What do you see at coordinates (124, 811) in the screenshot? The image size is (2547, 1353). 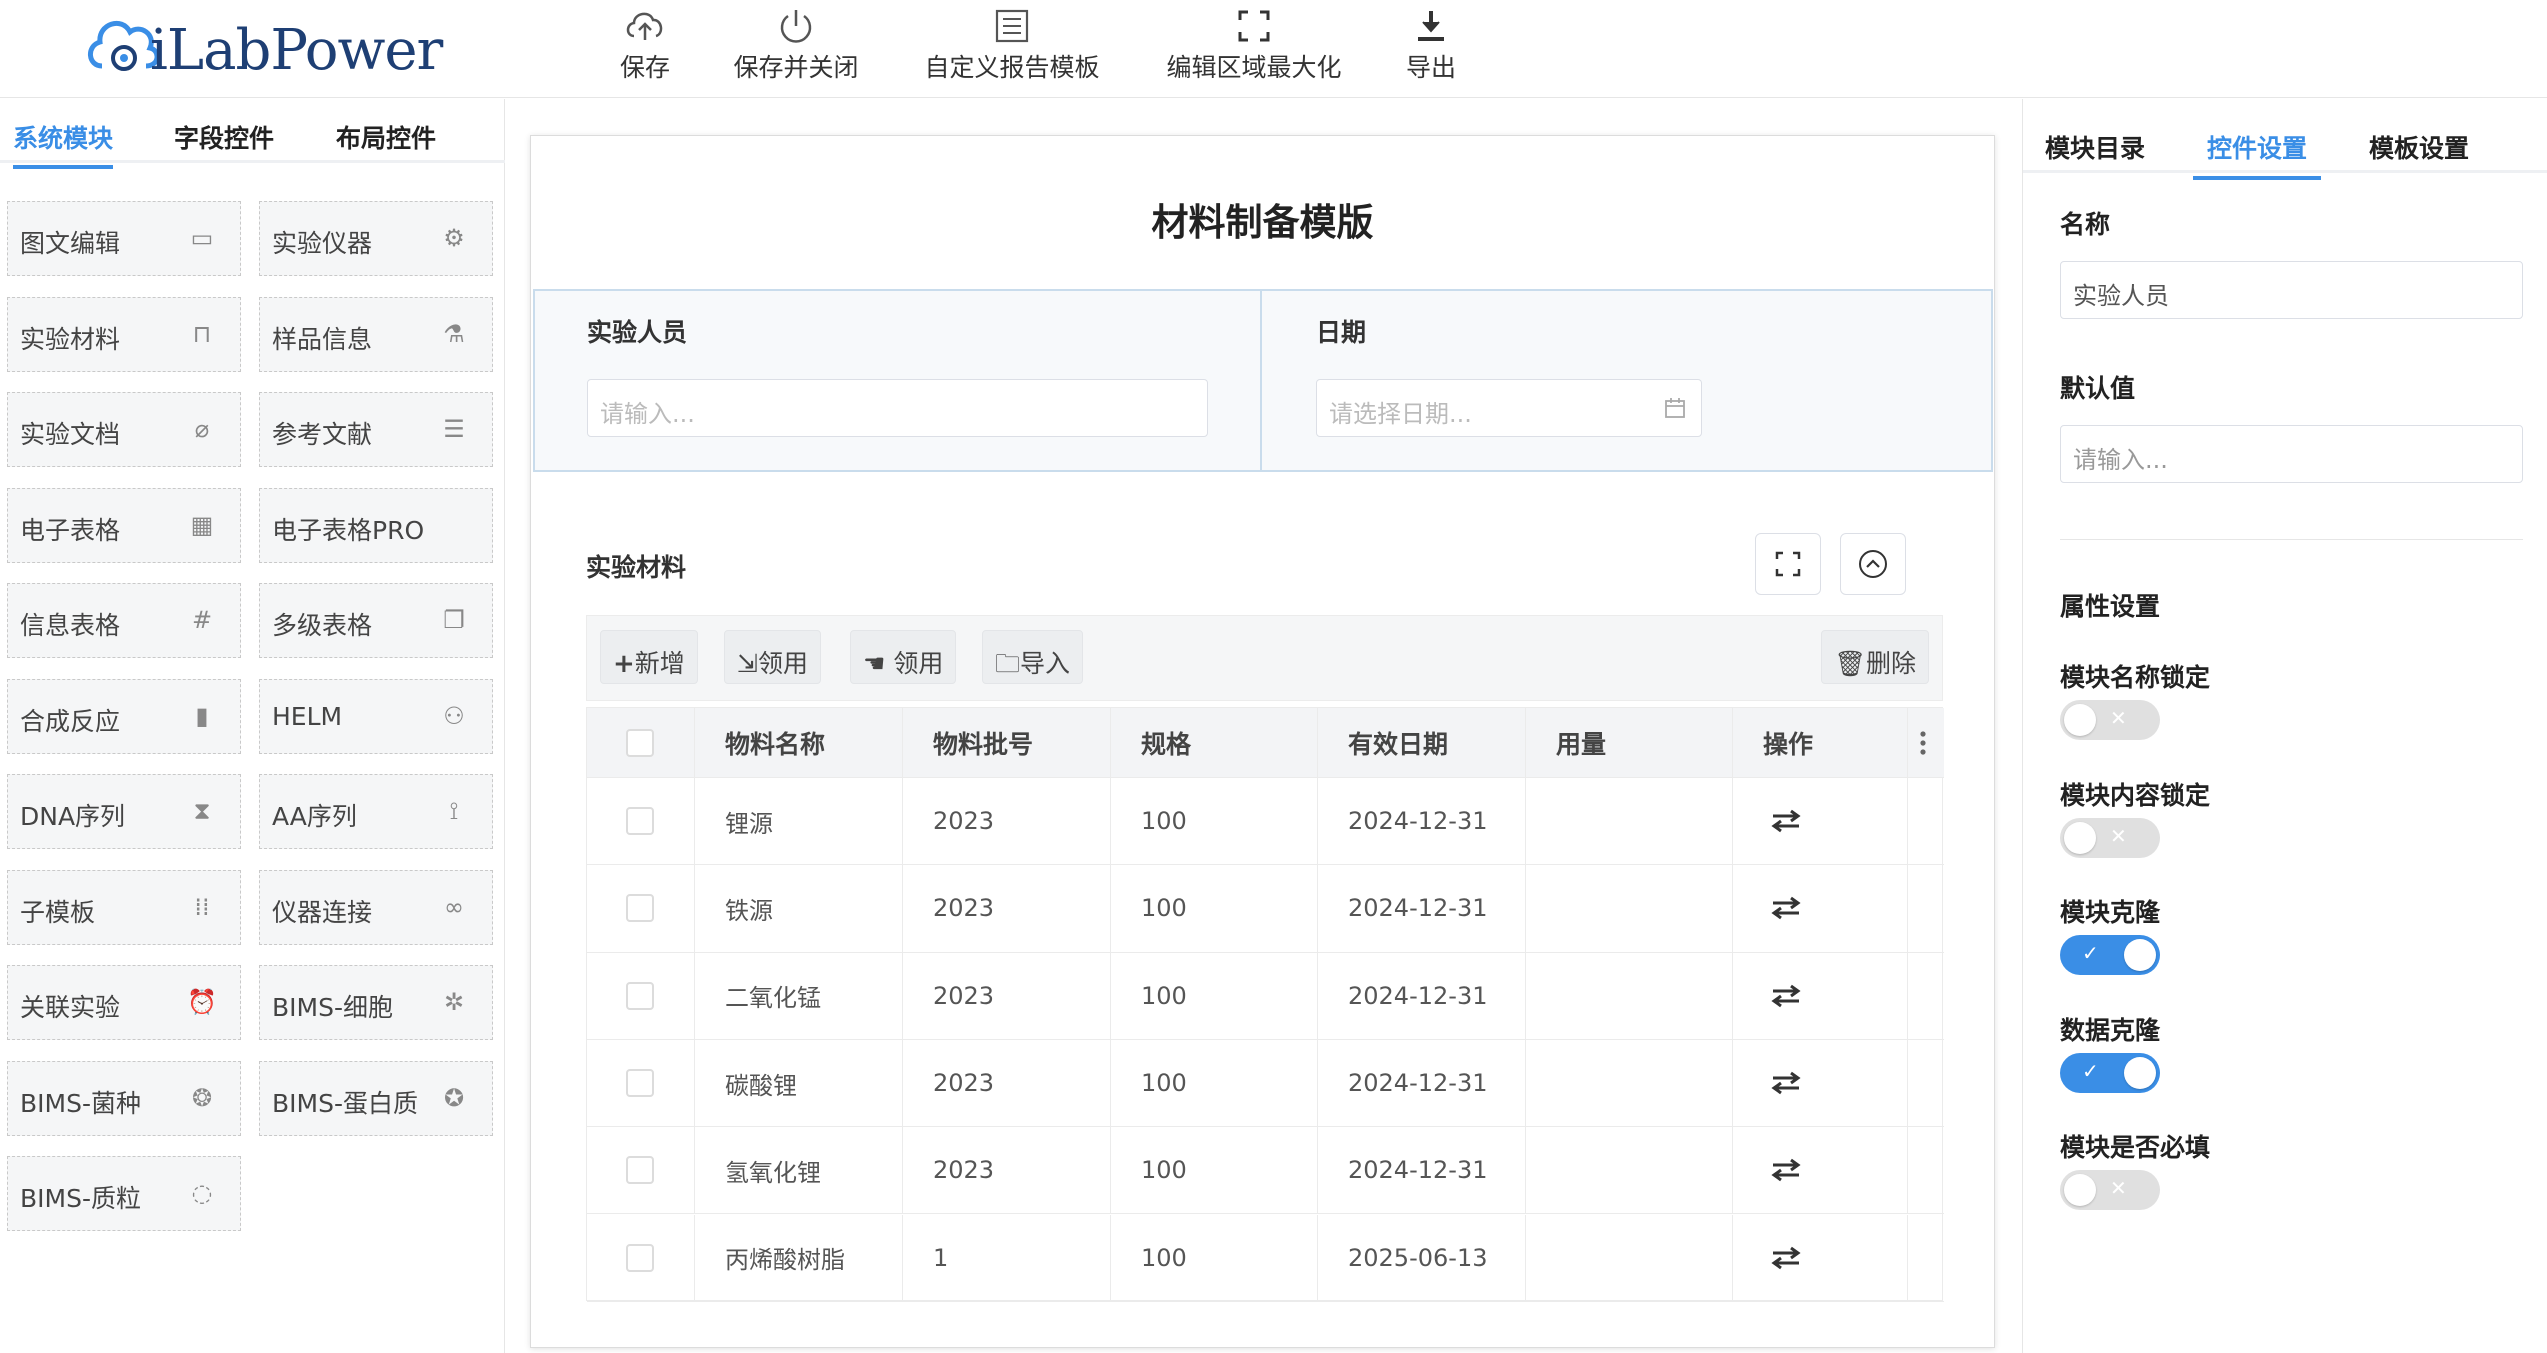 I see `module-item: DNA序列 ⧗` at bounding box center [124, 811].